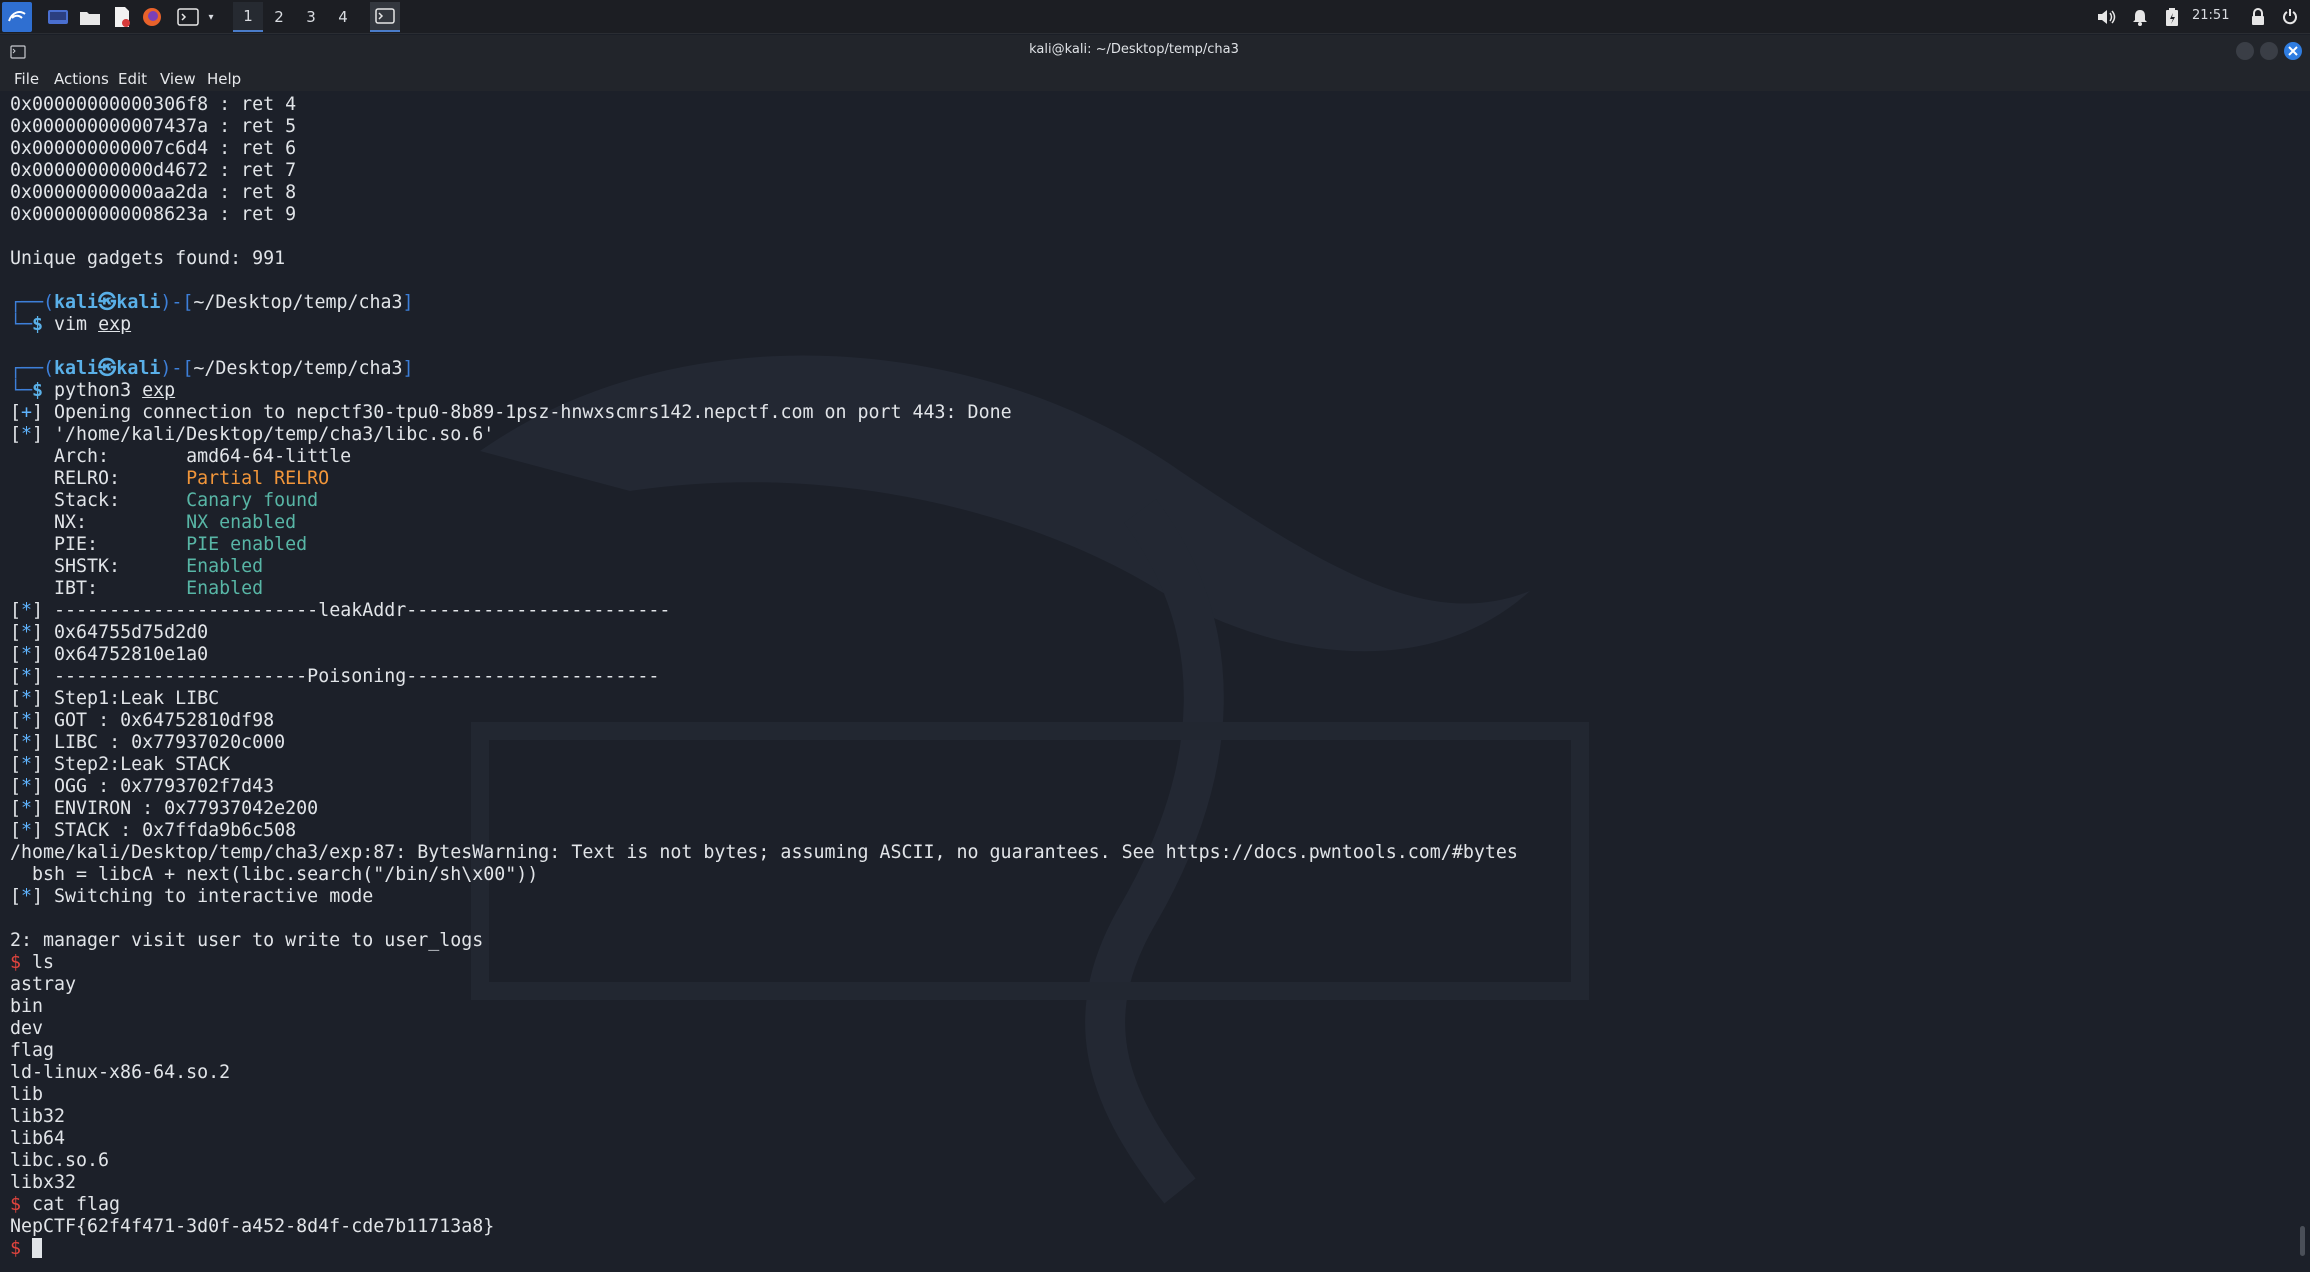 The image size is (2310, 1272). What do you see at coordinates (764, 743) in the screenshot?
I see `terminal-line: [*] LIBC : 0x77937020c000` at bounding box center [764, 743].